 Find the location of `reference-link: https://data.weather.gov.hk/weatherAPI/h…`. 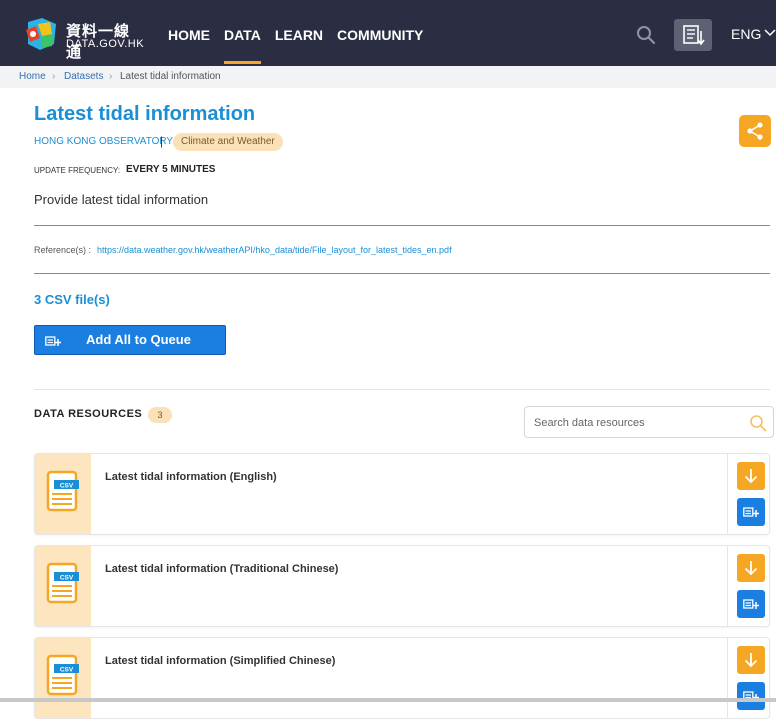

reference-link: https://data.weather.gov.hk/weatherAPI/h… is located at coordinates (274, 250).